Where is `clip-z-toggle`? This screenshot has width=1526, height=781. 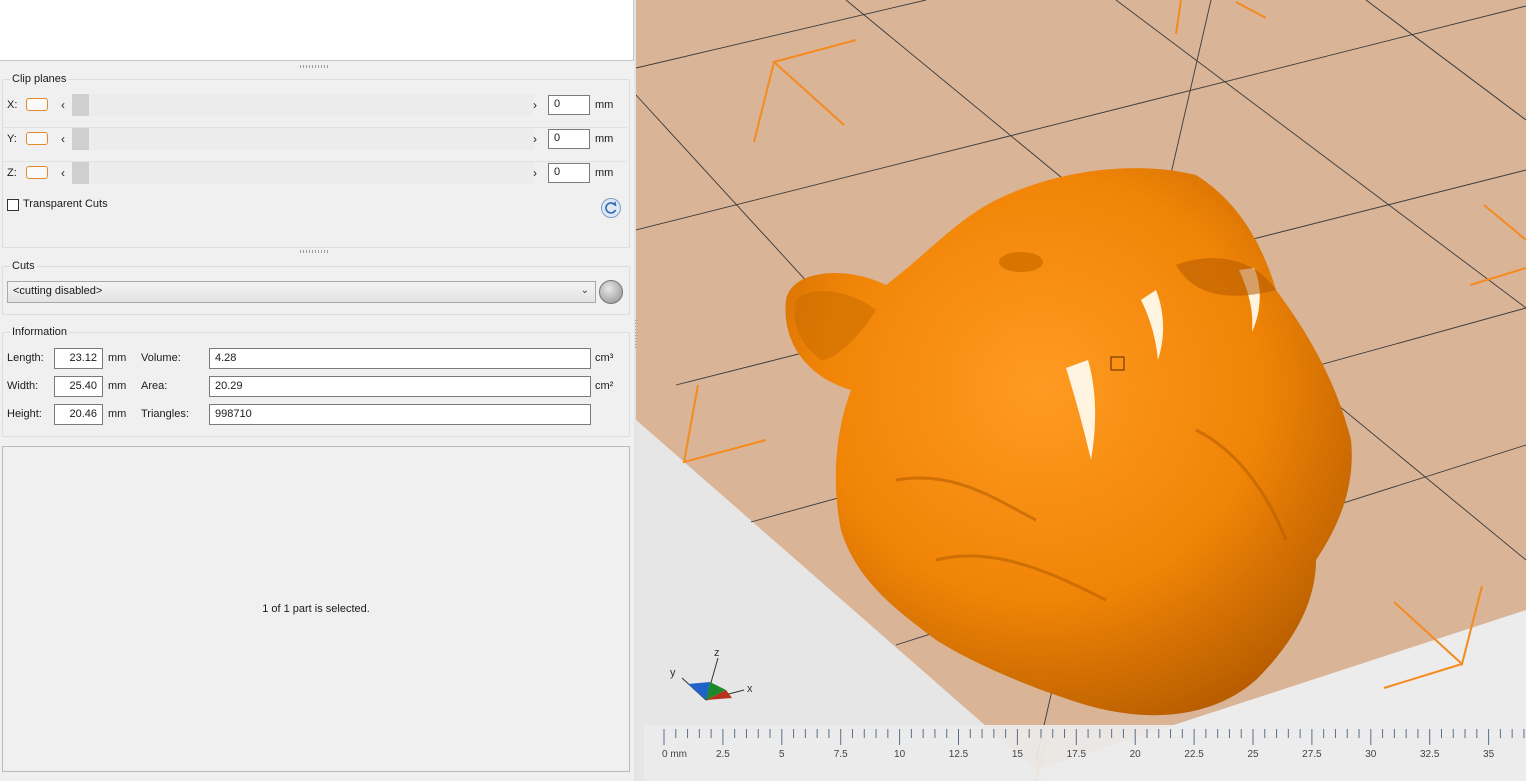 clip-z-toggle is located at coordinates (37, 172).